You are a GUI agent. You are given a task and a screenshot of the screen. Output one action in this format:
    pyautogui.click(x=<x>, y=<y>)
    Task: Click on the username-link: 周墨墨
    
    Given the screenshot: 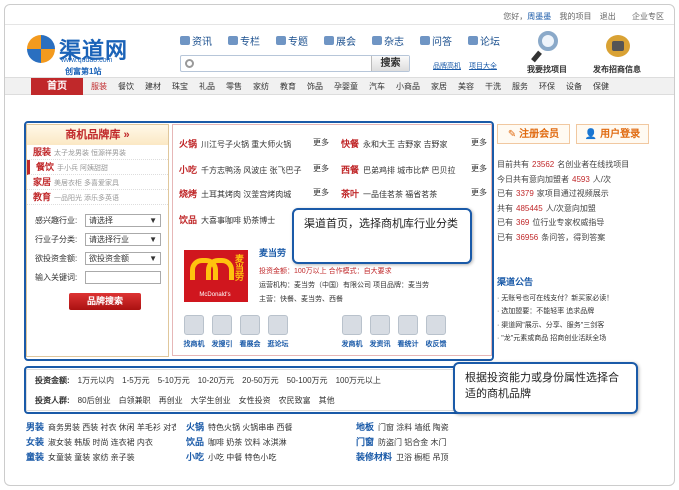 What is the action you would take?
    pyautogui.click(x=539, y=16)
    